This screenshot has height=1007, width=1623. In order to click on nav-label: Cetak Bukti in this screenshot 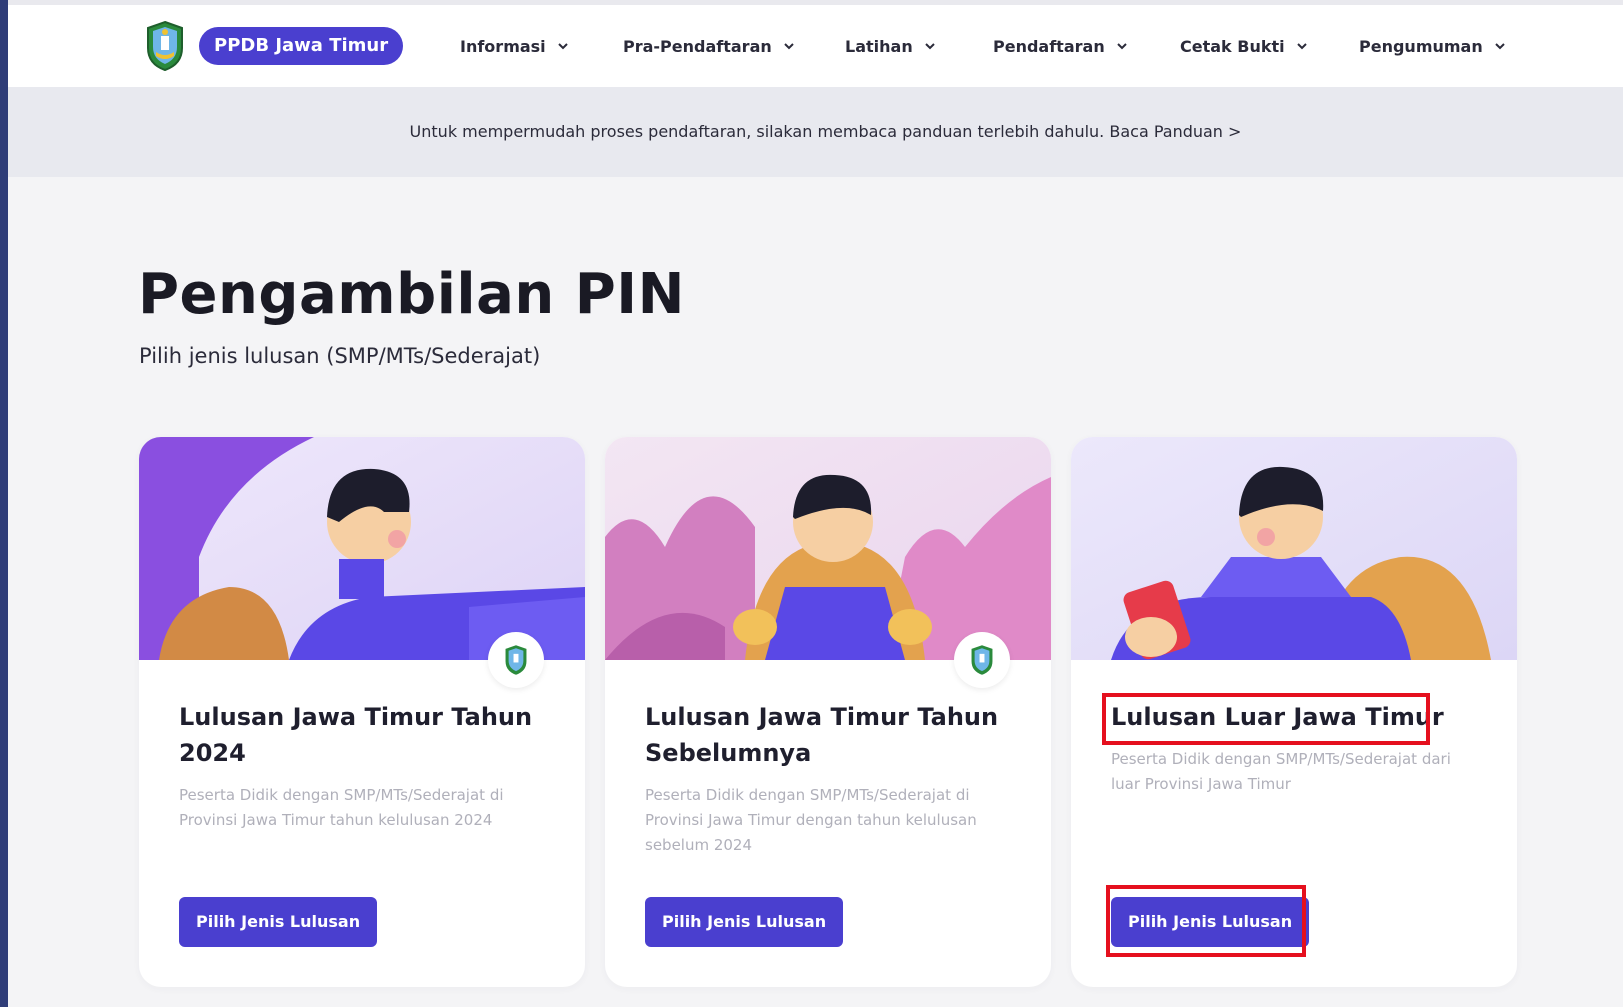, I will do `click(1232, 46)`.